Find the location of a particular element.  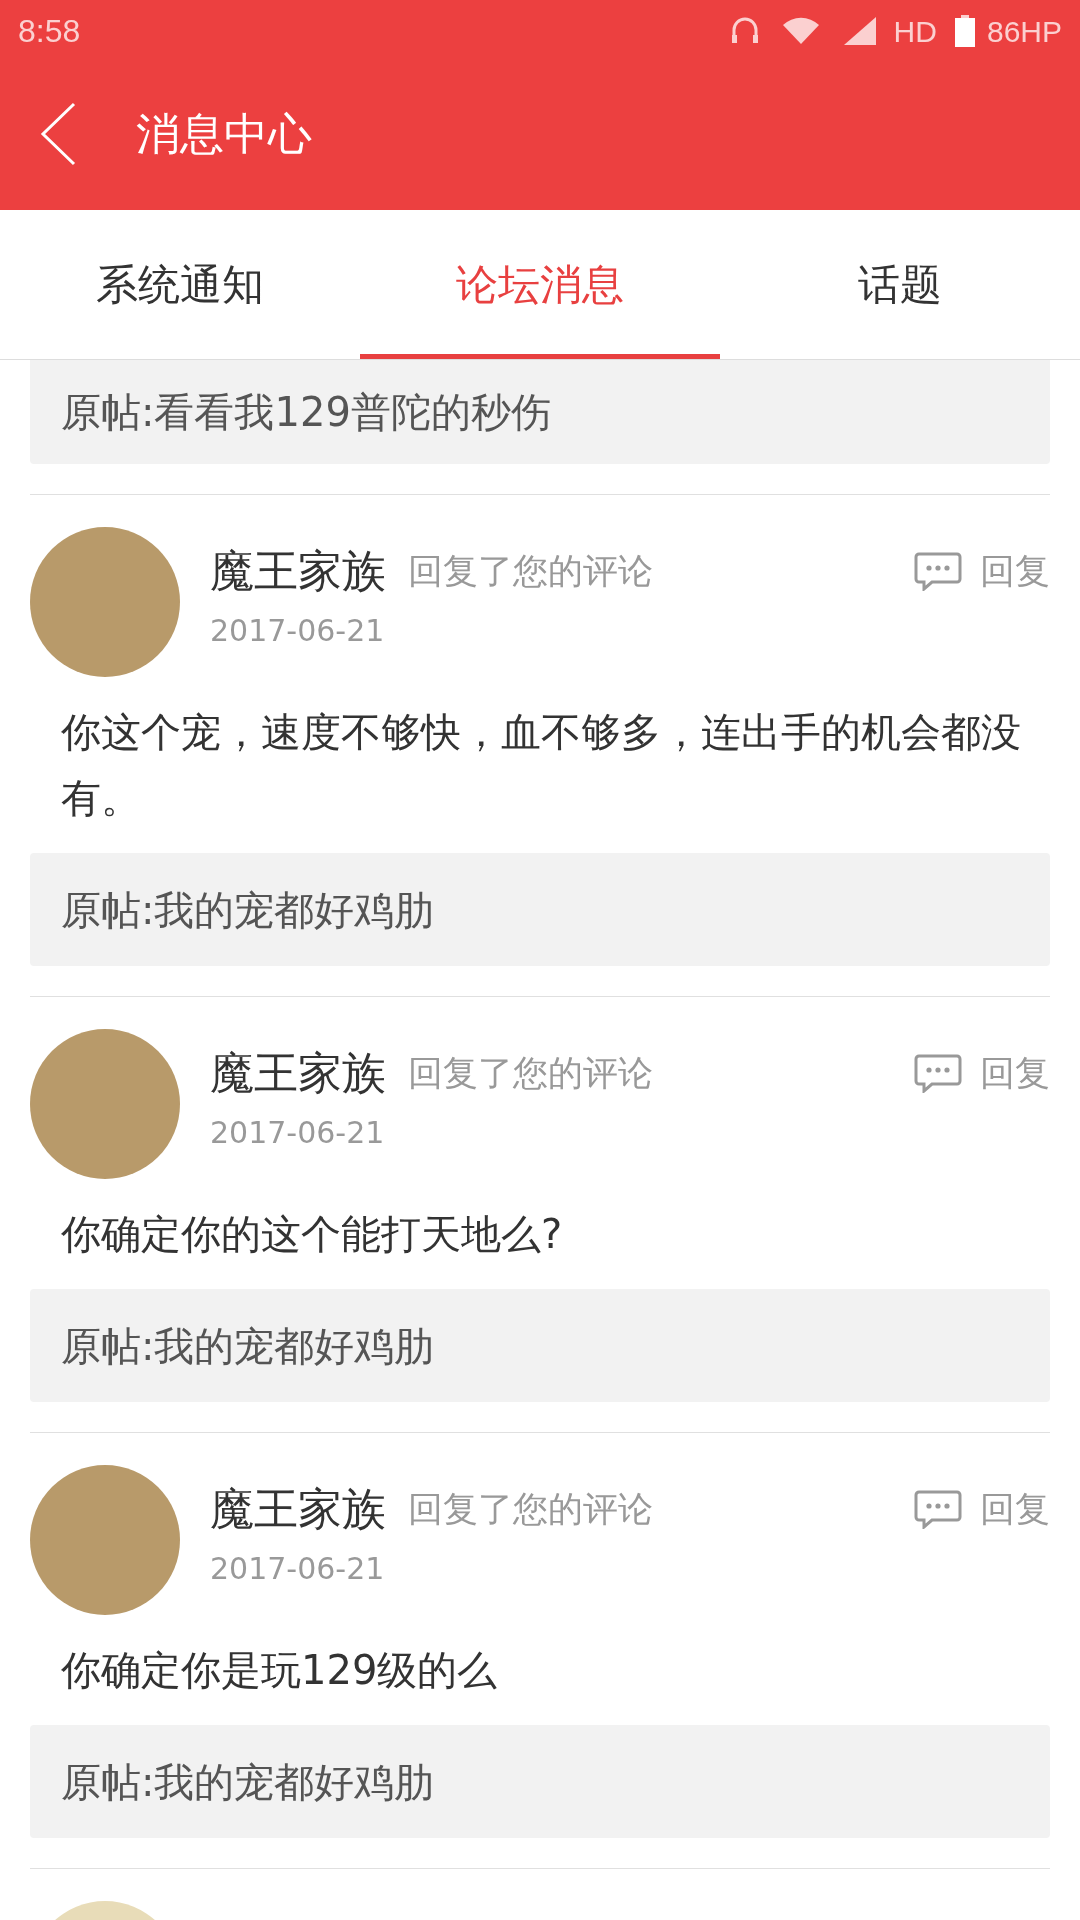

page-title: 消息中心 is located at coordinates (224, 134).